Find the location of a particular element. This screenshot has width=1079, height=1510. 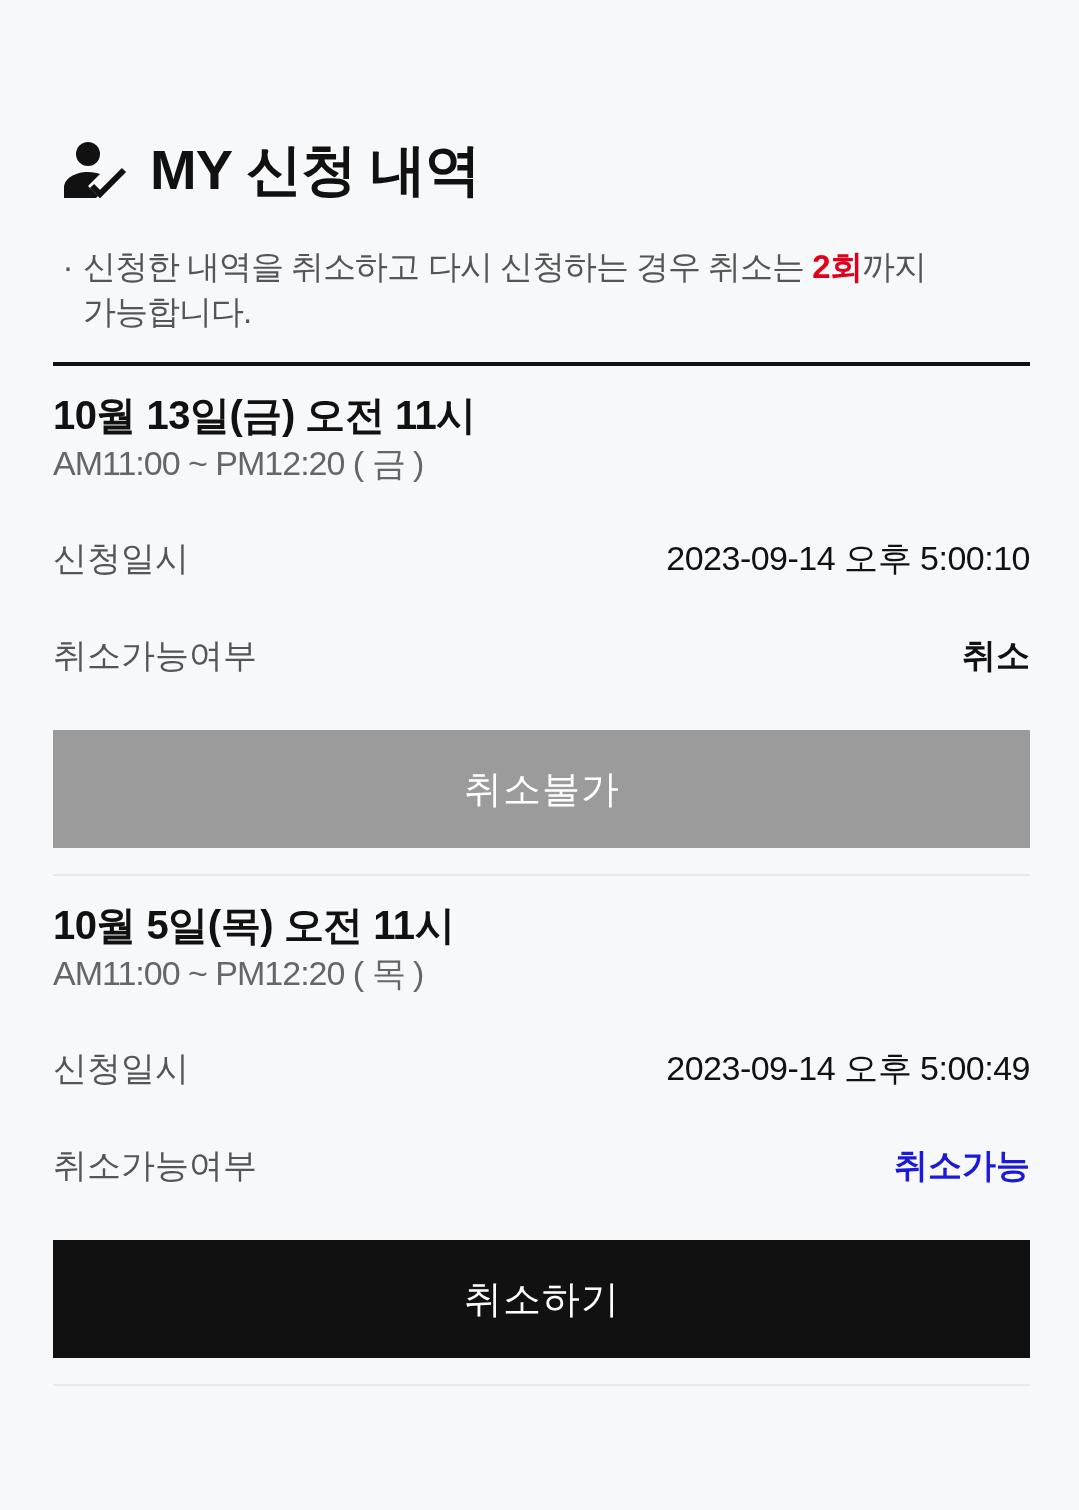

cancel-status-value: 취소가능 is located at coordinates (962, 1165).